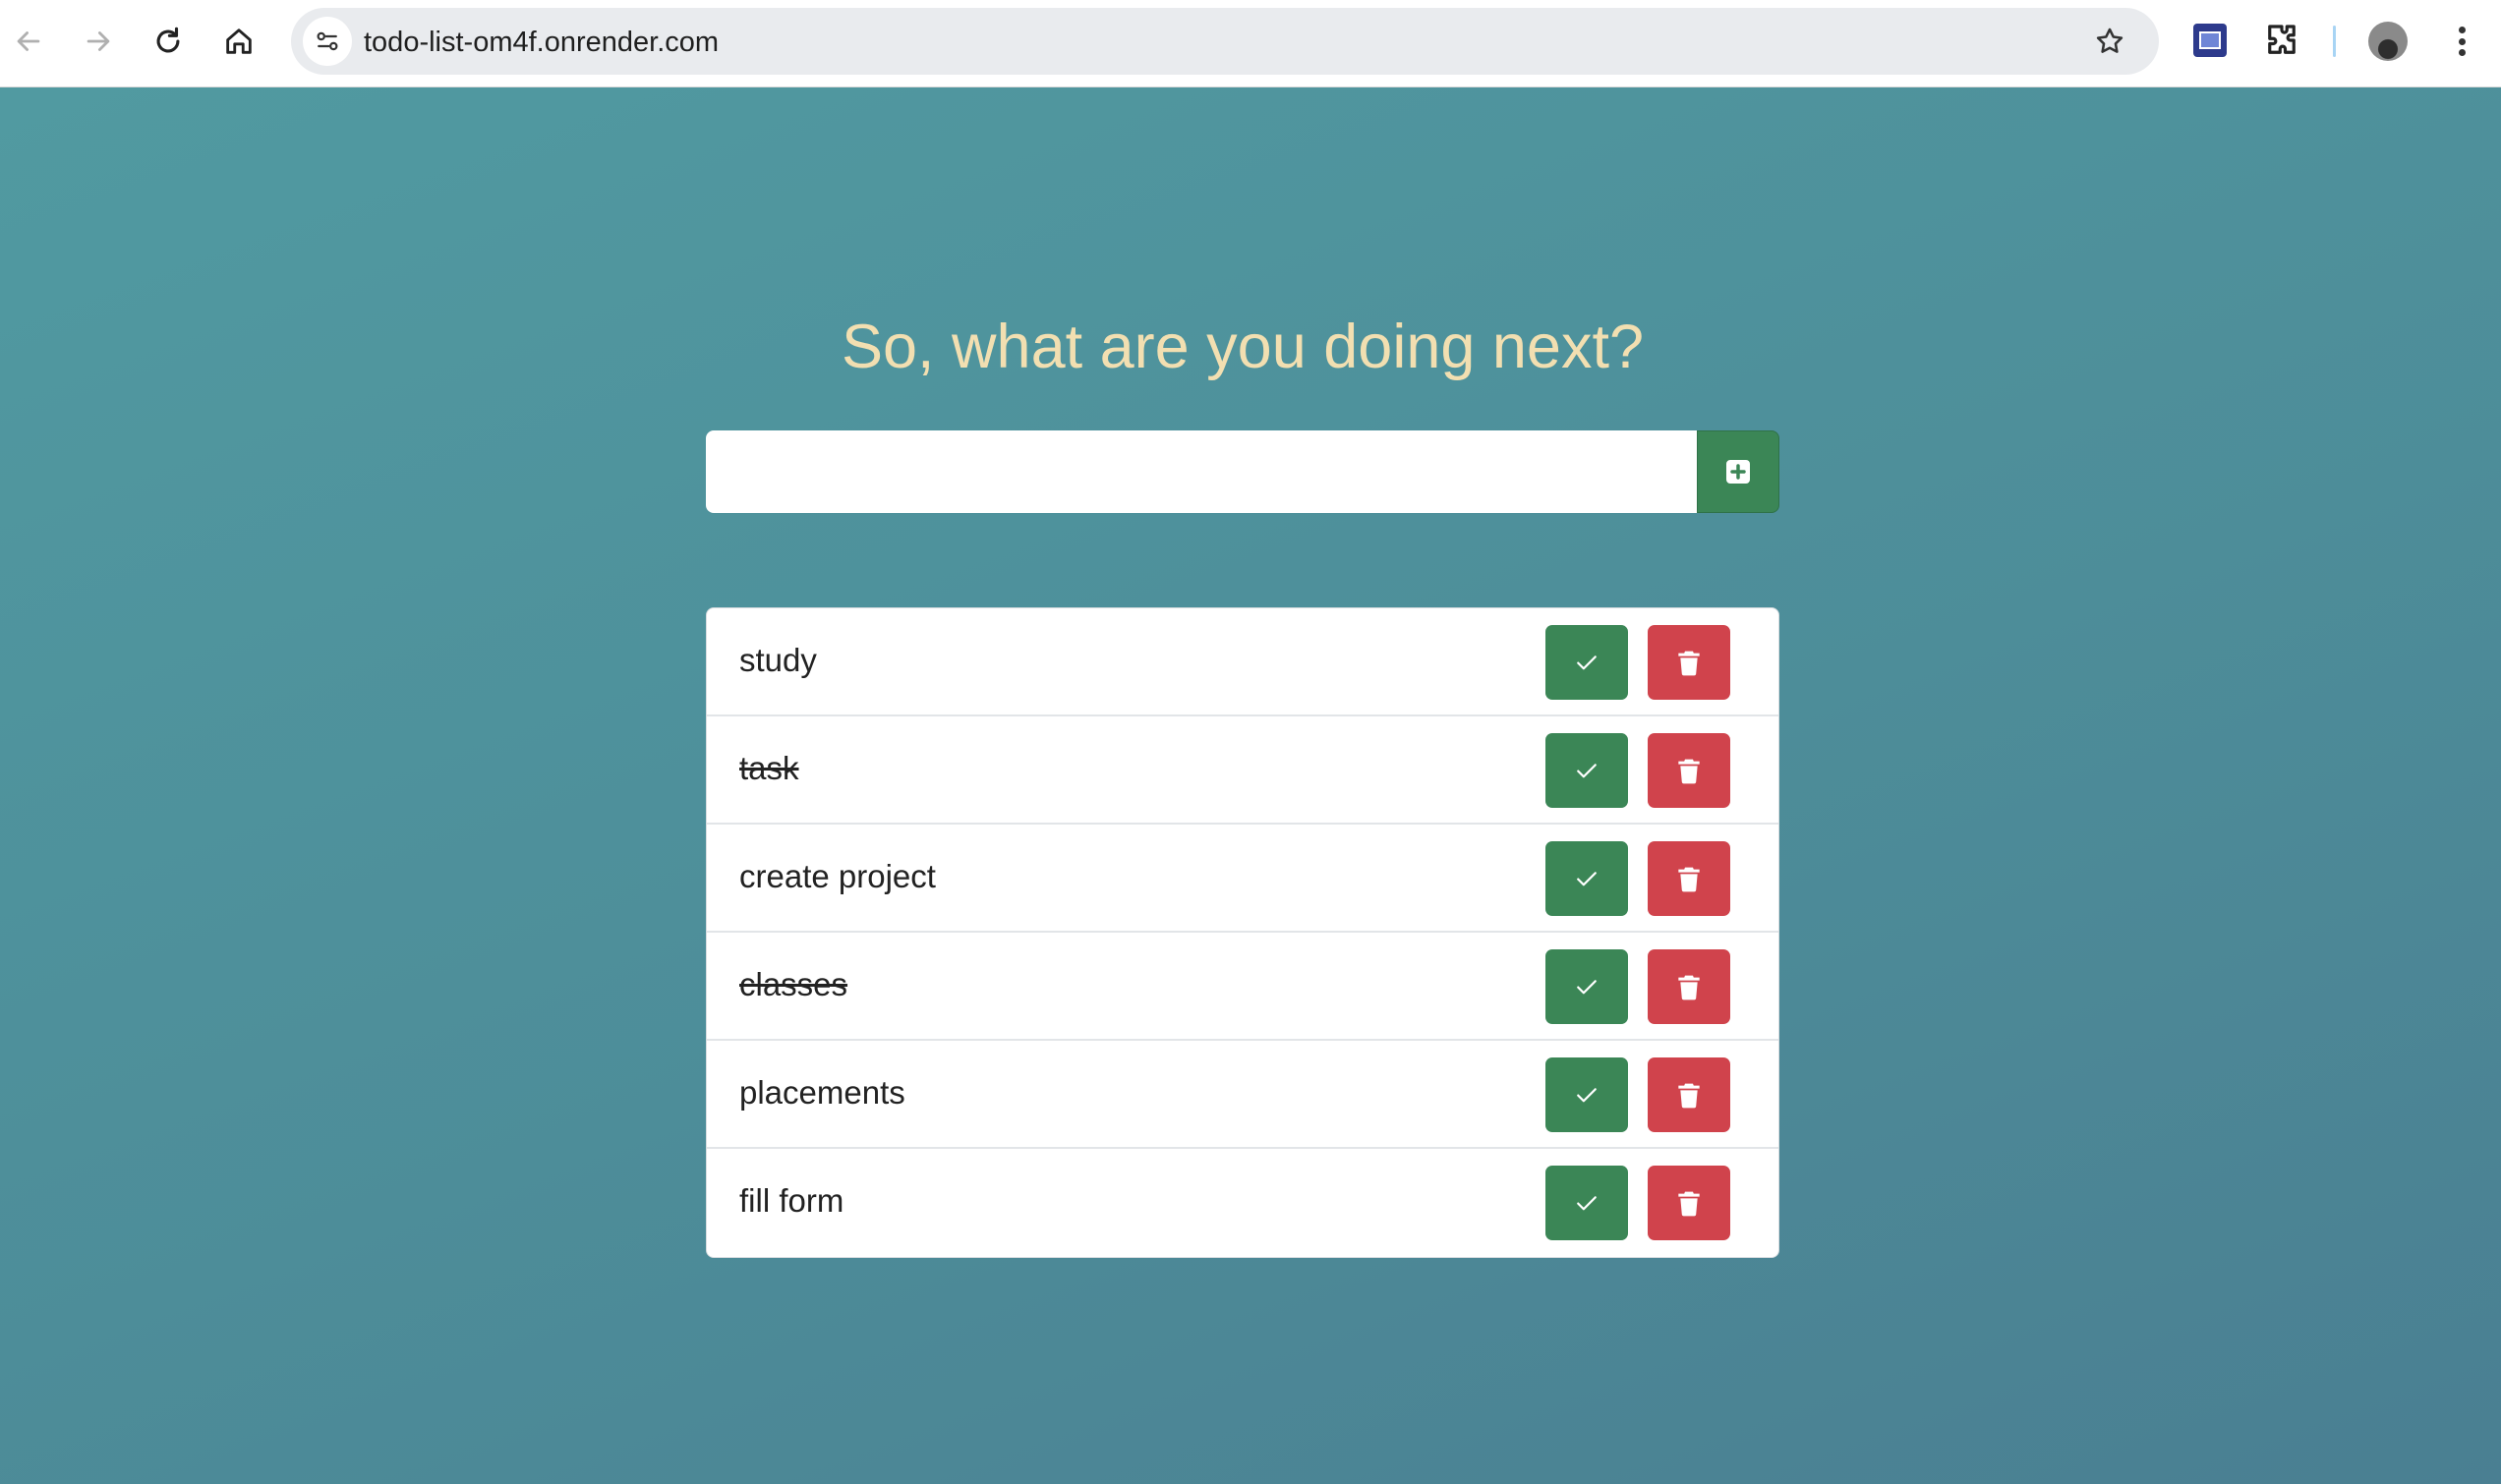  I want to click on back-button, so click(29, 41).